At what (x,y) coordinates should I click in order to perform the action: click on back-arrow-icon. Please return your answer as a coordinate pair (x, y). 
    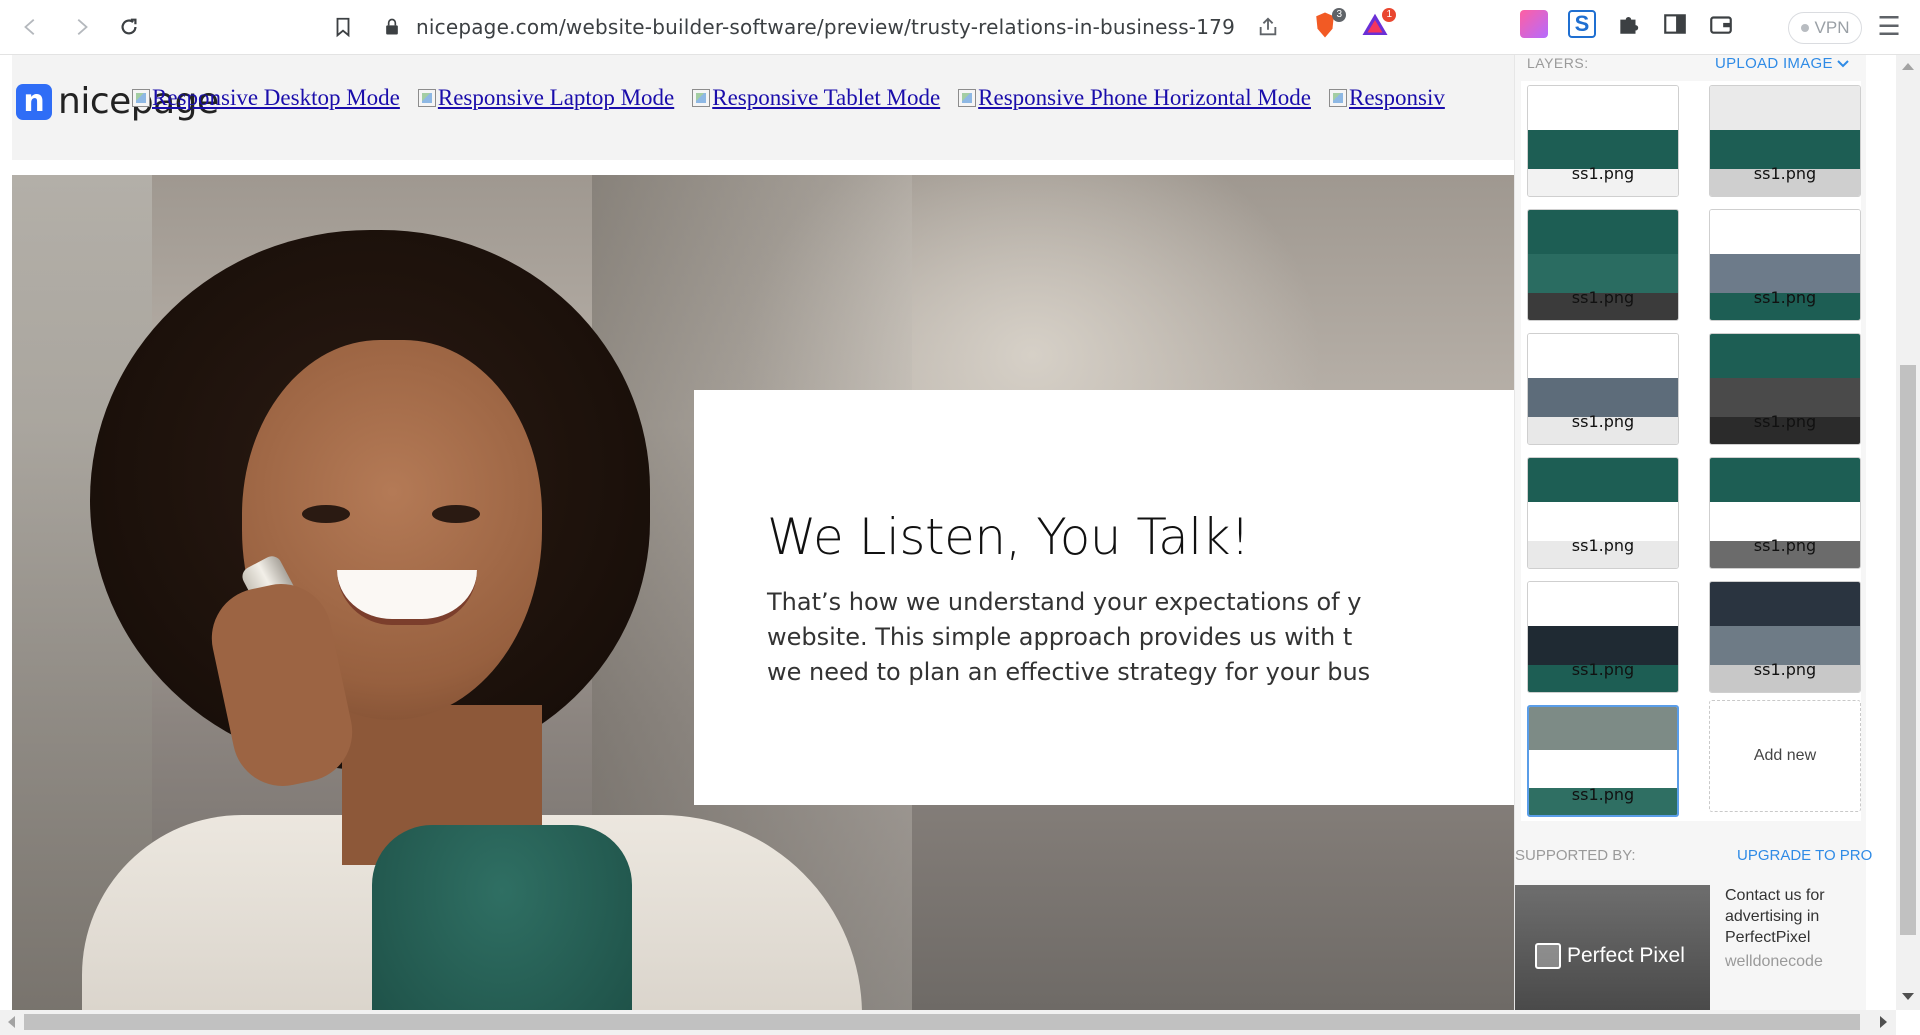
    Looking at the image, I should click on (29, 27).